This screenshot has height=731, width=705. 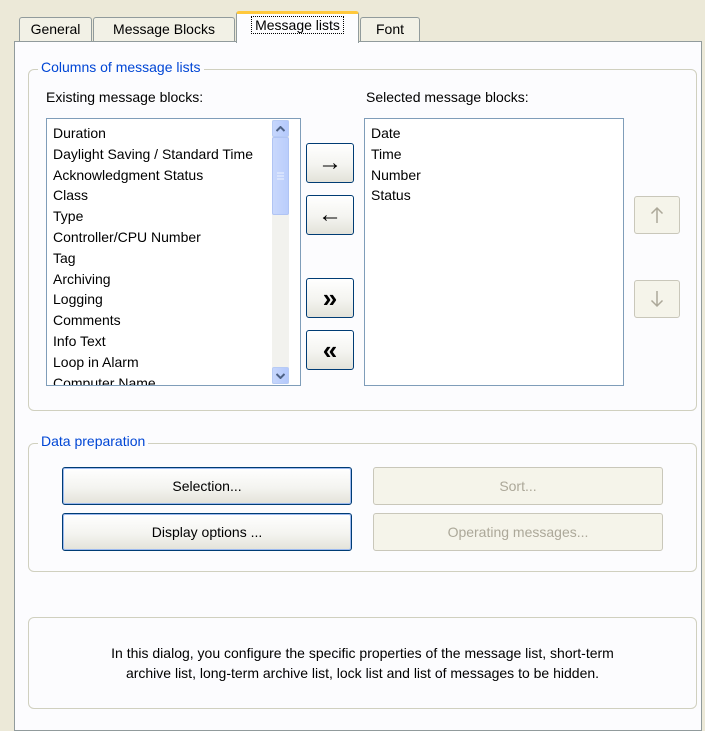 I want to click on down-arrow-icon, so click(x=657, y=299).